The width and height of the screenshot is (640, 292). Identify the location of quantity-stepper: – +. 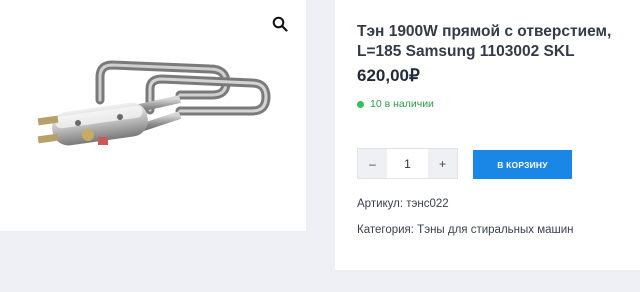
(407, 163).